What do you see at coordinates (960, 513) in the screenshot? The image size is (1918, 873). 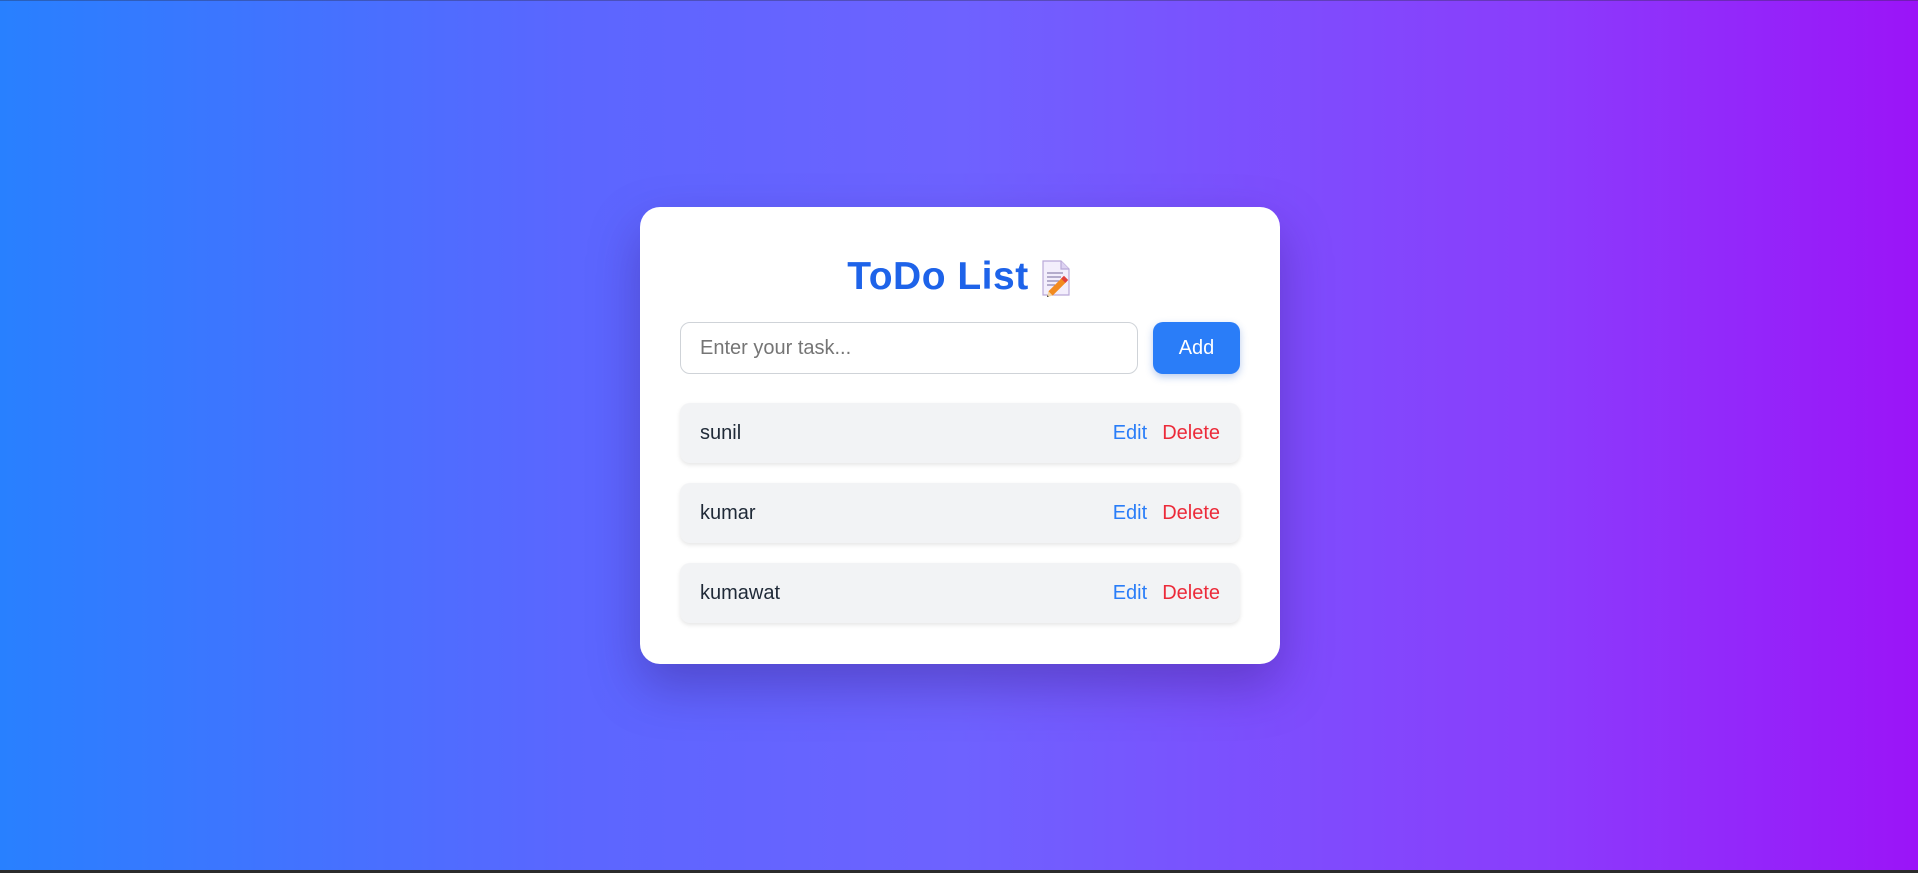 I see `list-item: kumar Edit Delete` at bounding box center [960, 513].